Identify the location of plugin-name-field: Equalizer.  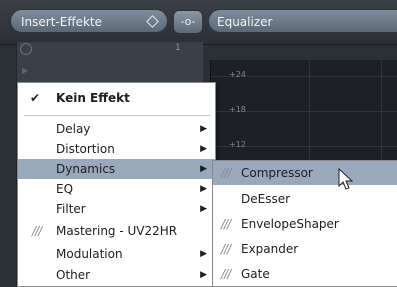
(302, 21).